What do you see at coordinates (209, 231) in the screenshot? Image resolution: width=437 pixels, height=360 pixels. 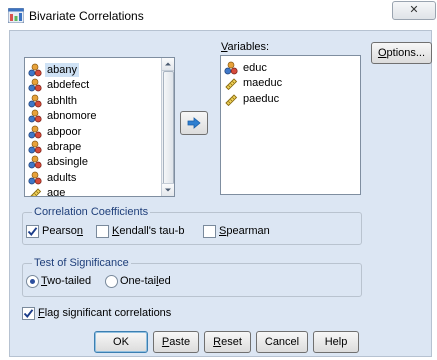 I see `spearman-checkbox` at bounding box center [209, 231].